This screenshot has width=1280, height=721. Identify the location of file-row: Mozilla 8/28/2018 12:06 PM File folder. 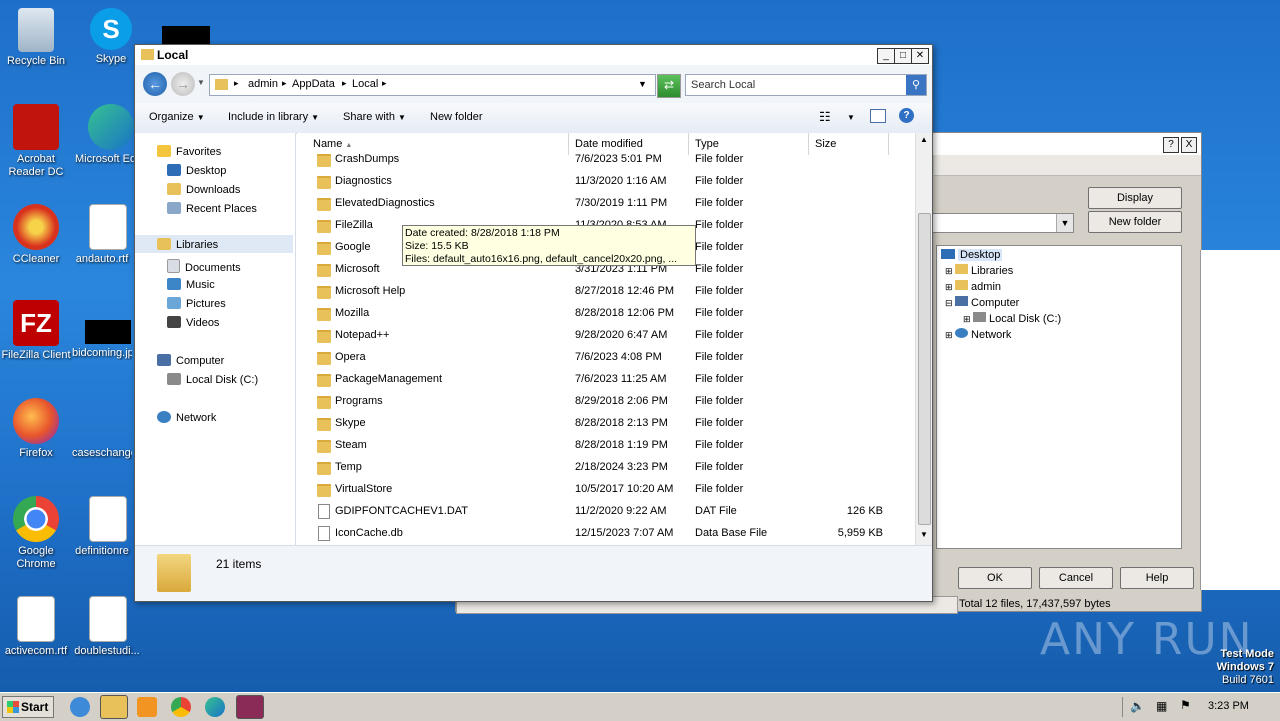
(597, 313).